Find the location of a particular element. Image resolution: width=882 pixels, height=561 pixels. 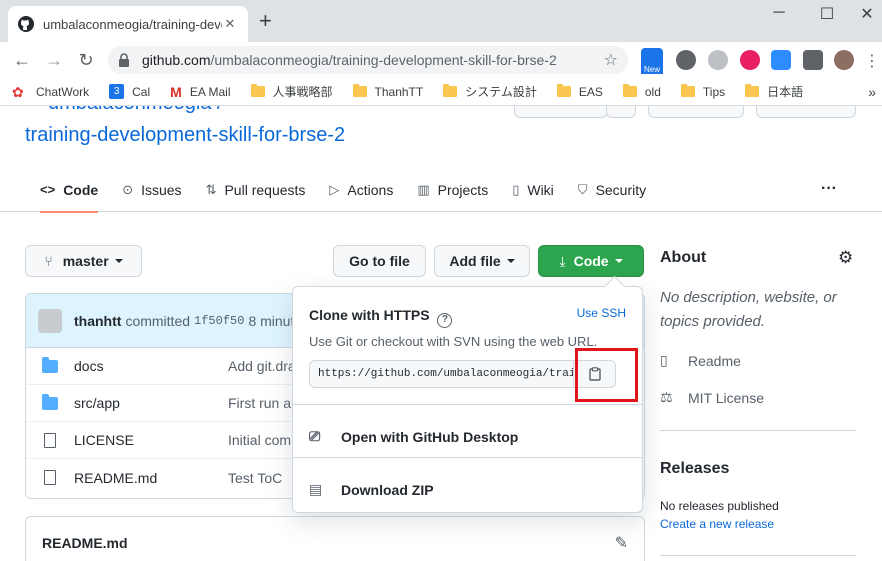

commit-message: Initial com is located at coordinates (259, 440).